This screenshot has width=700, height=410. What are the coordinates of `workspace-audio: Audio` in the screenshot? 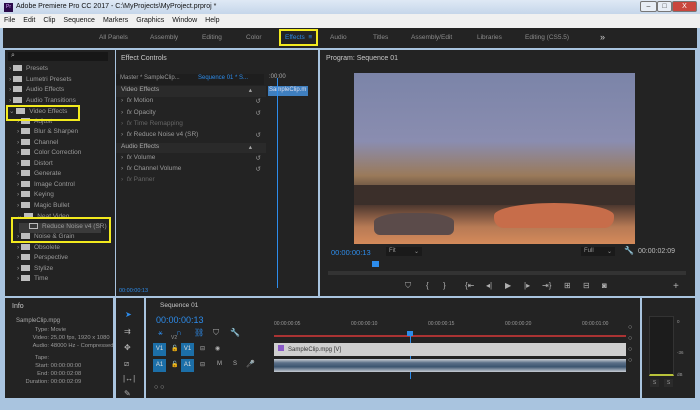 It's located at (338, 37).